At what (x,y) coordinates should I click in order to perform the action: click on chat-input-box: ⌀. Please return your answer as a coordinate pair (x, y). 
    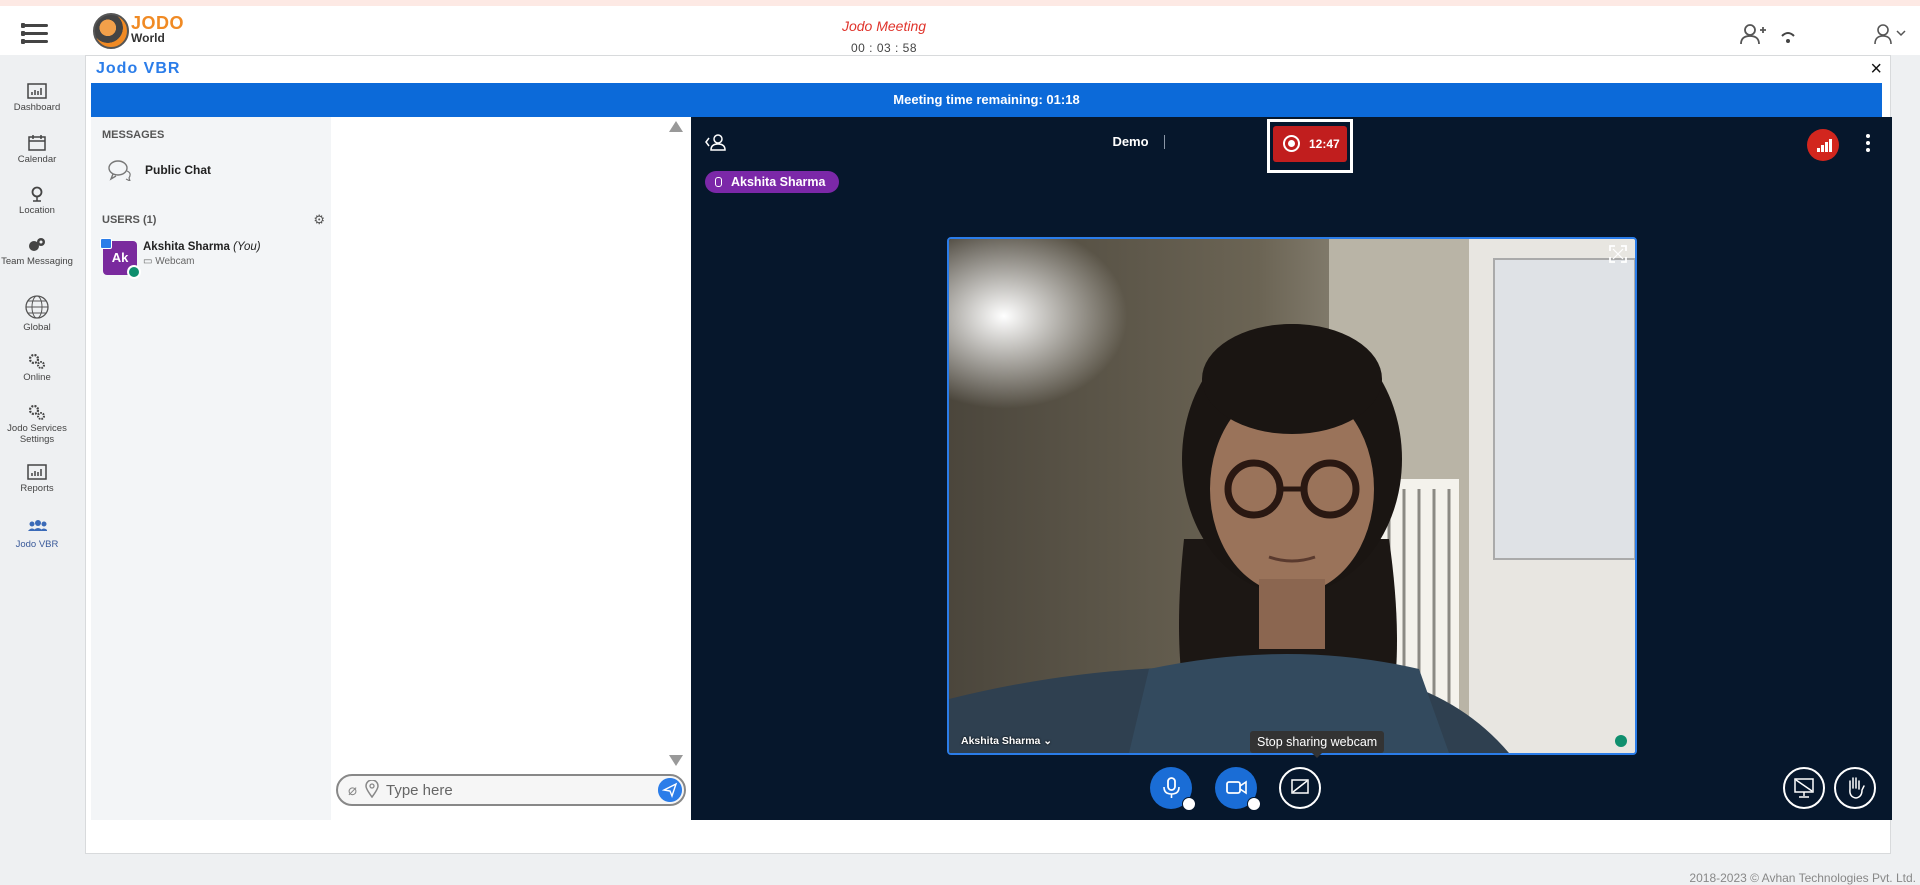
    Looking at the image, I should click on (511, 790).